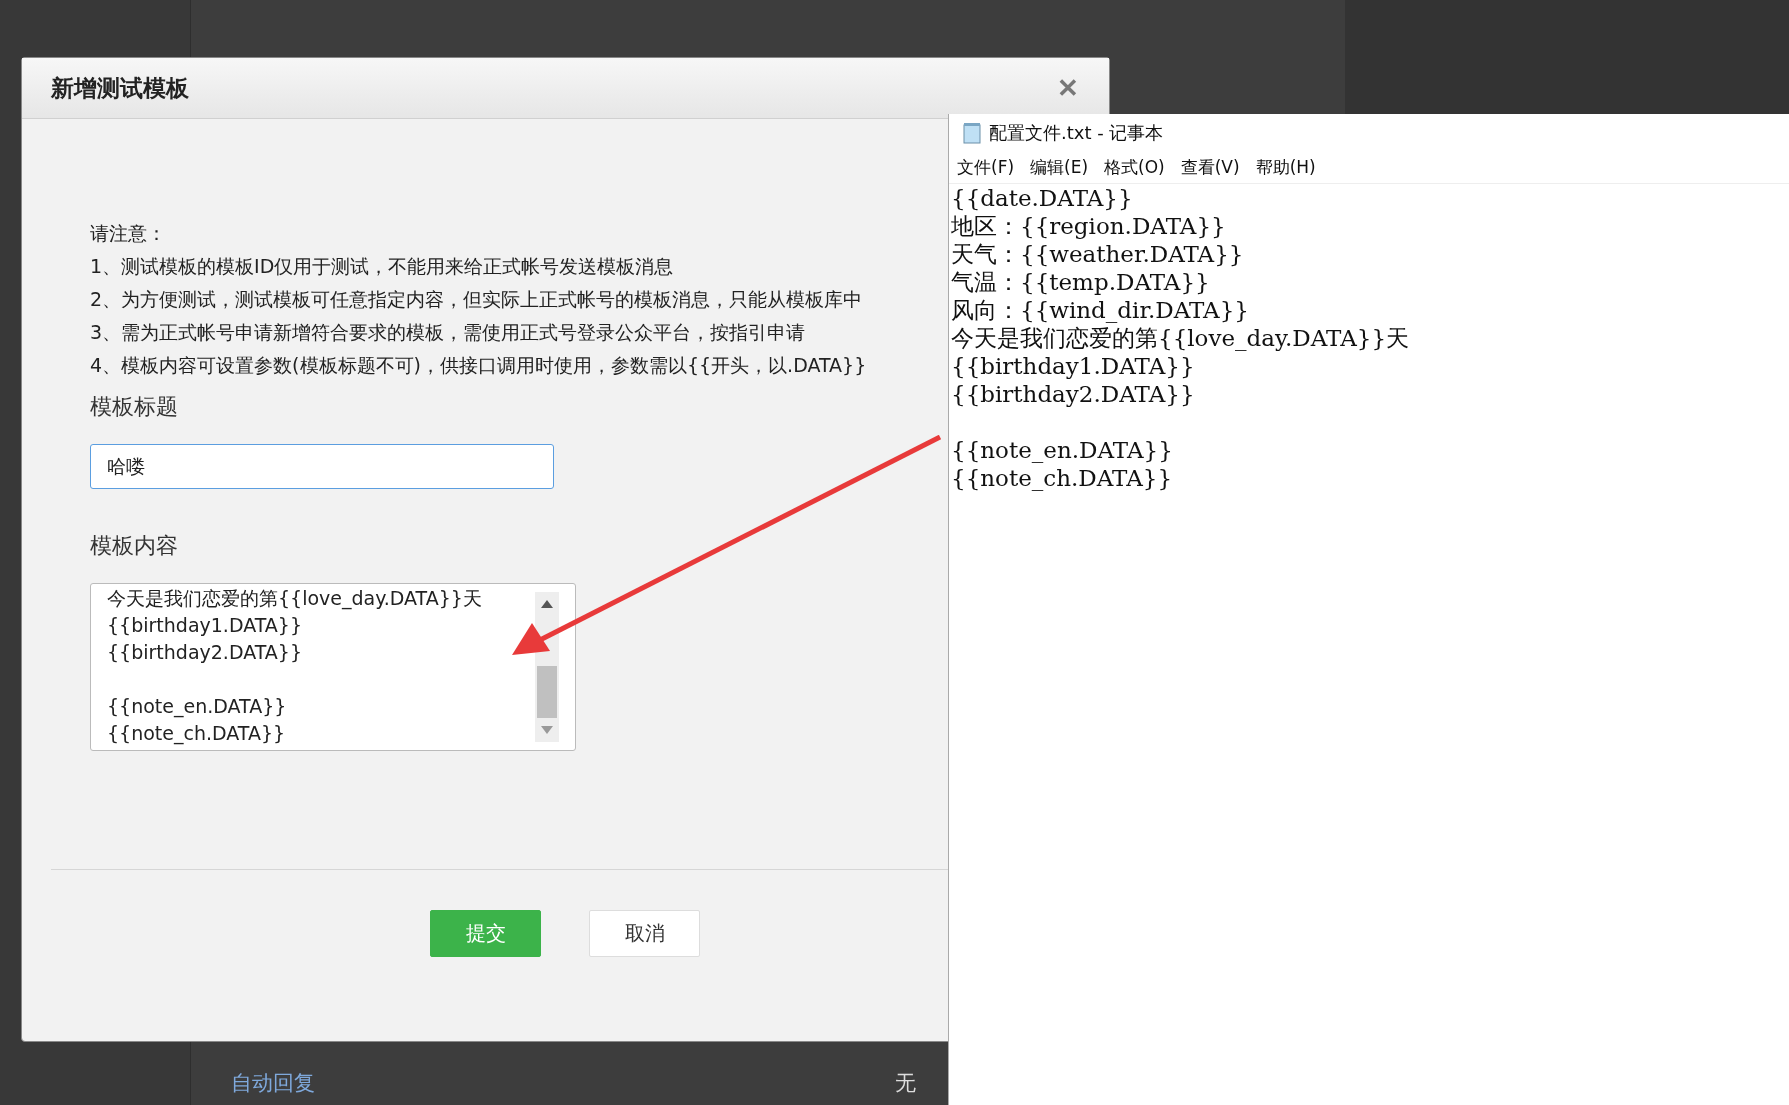  What do you see at coordinates (547, 667) in the screenshot?
I see `scrollbar` at bounding box center [547, 667].